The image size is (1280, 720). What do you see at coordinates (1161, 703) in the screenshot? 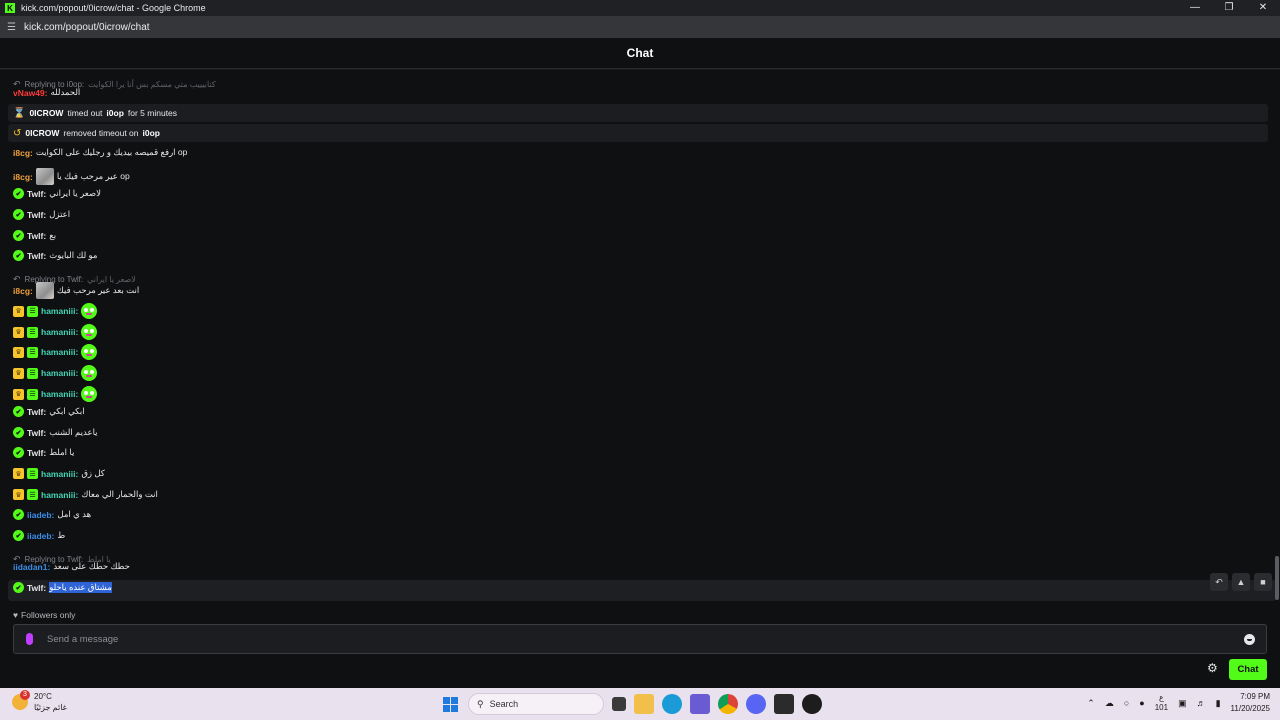
I see `language-indicator: ع 101` at bounding box center [1161, 703].